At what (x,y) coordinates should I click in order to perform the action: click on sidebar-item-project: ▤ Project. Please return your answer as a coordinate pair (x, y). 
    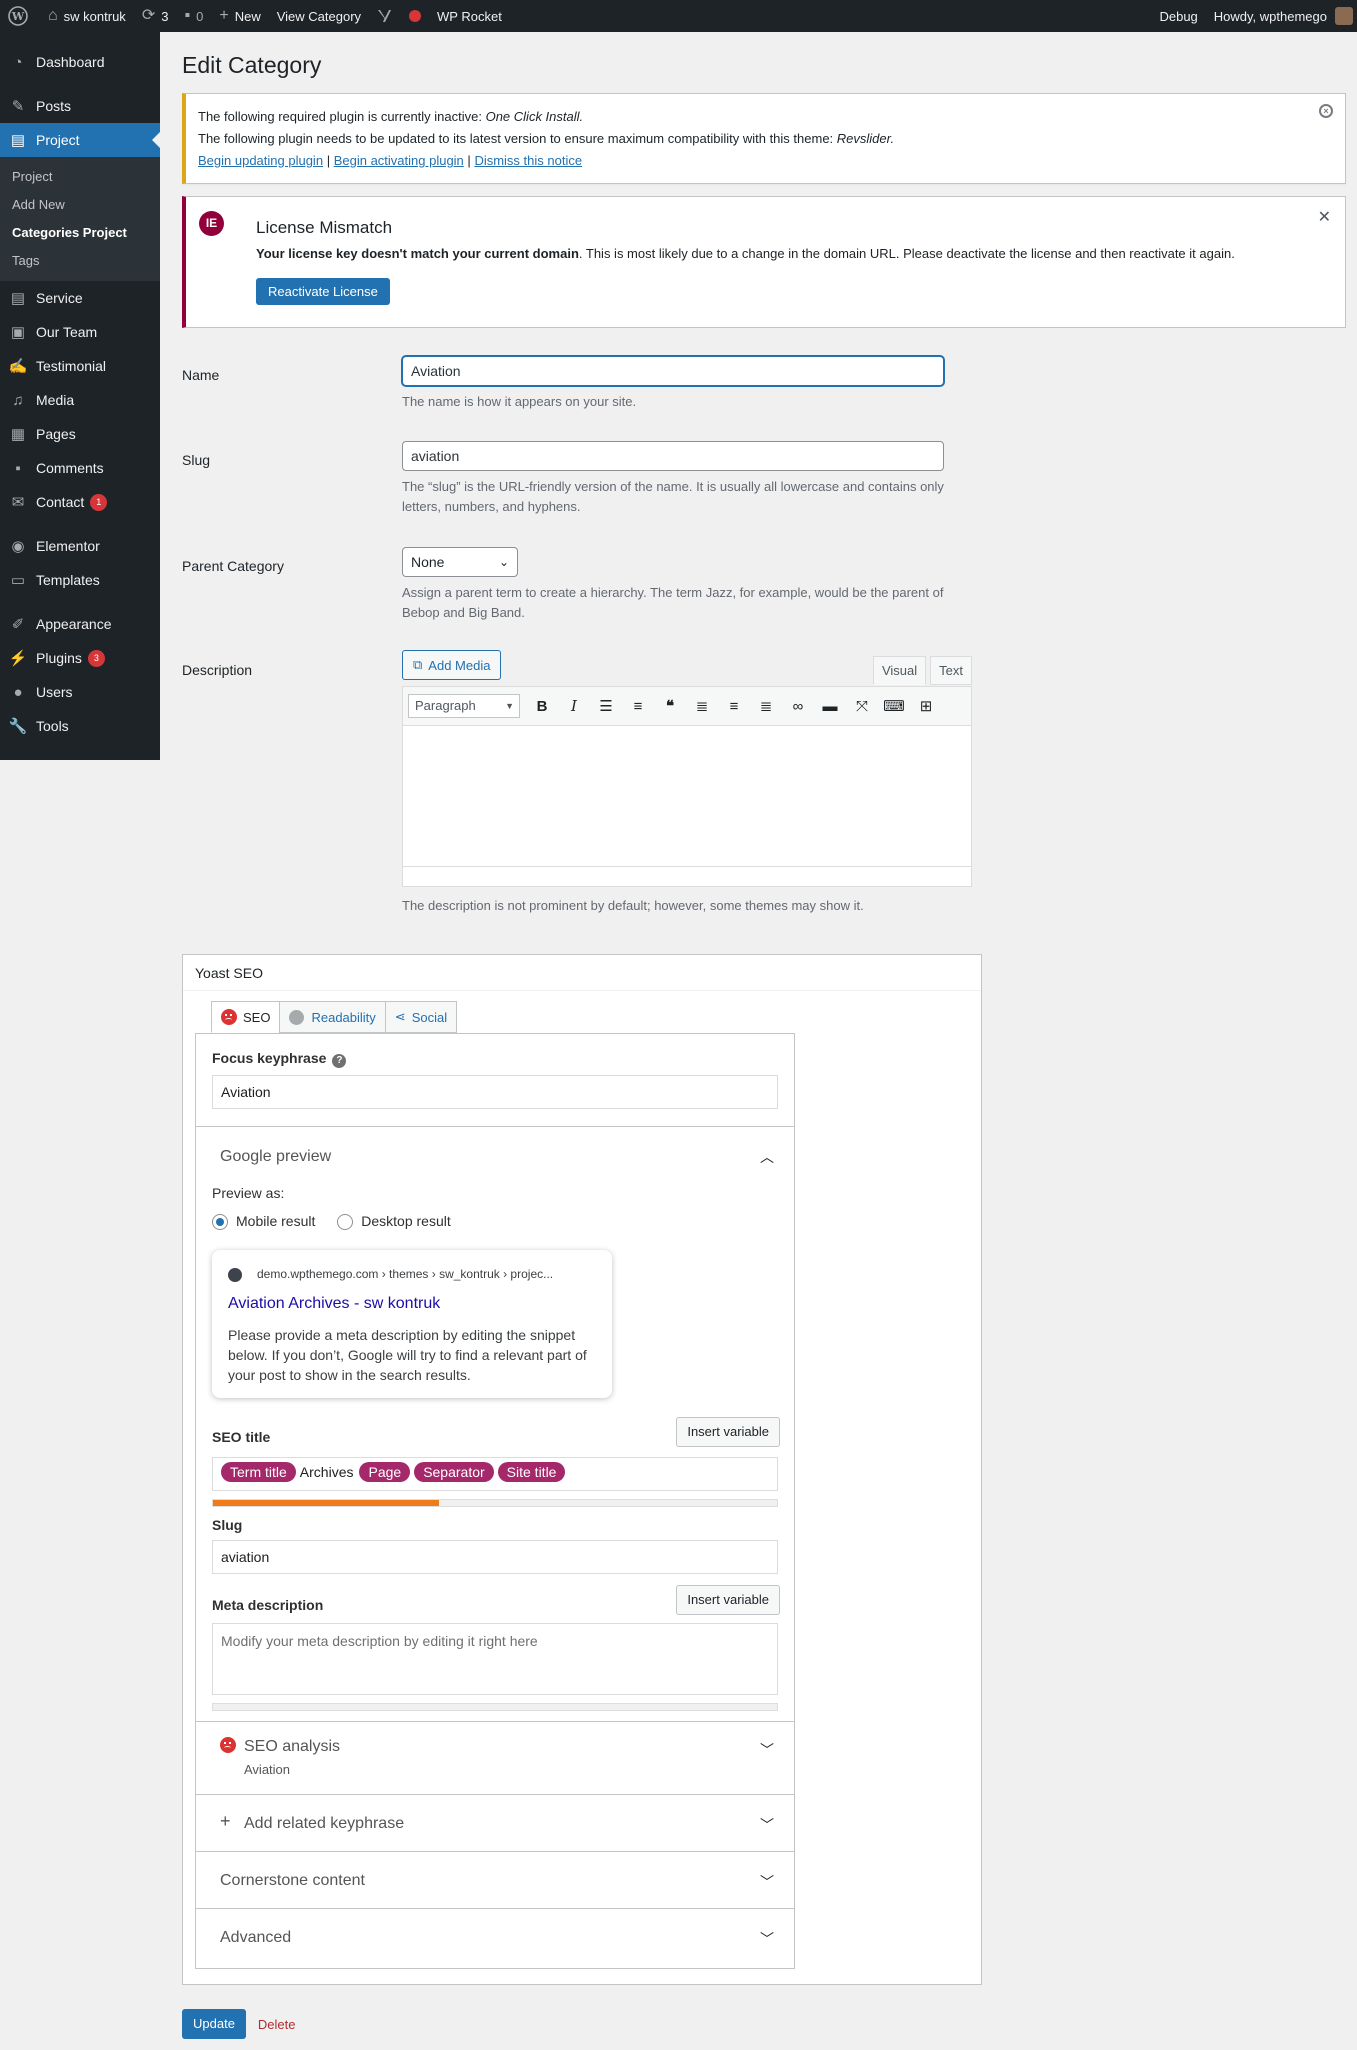
    Looking at the image, I should click on (80, 140).